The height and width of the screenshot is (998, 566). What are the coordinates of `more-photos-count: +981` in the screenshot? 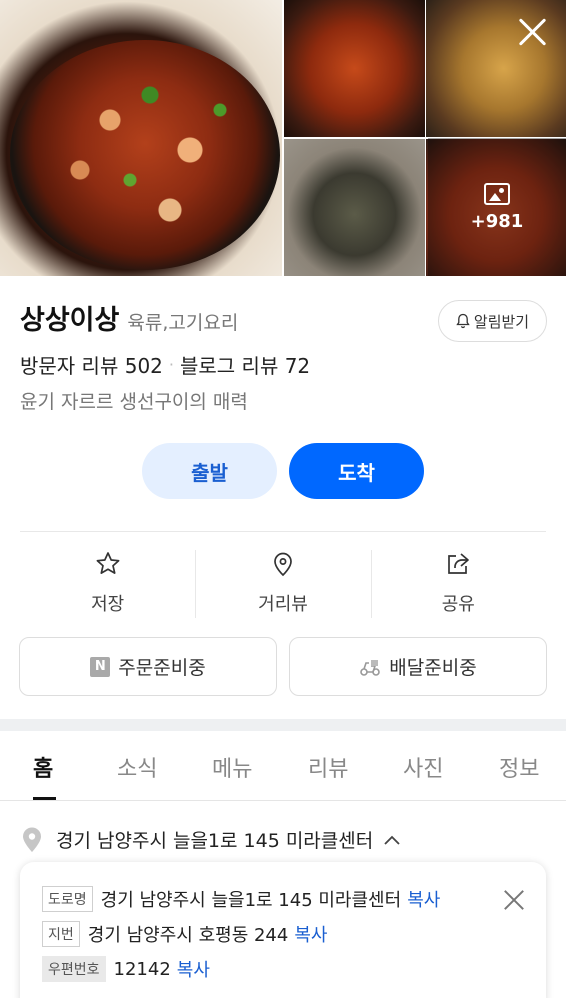 It's located at (497, 221).